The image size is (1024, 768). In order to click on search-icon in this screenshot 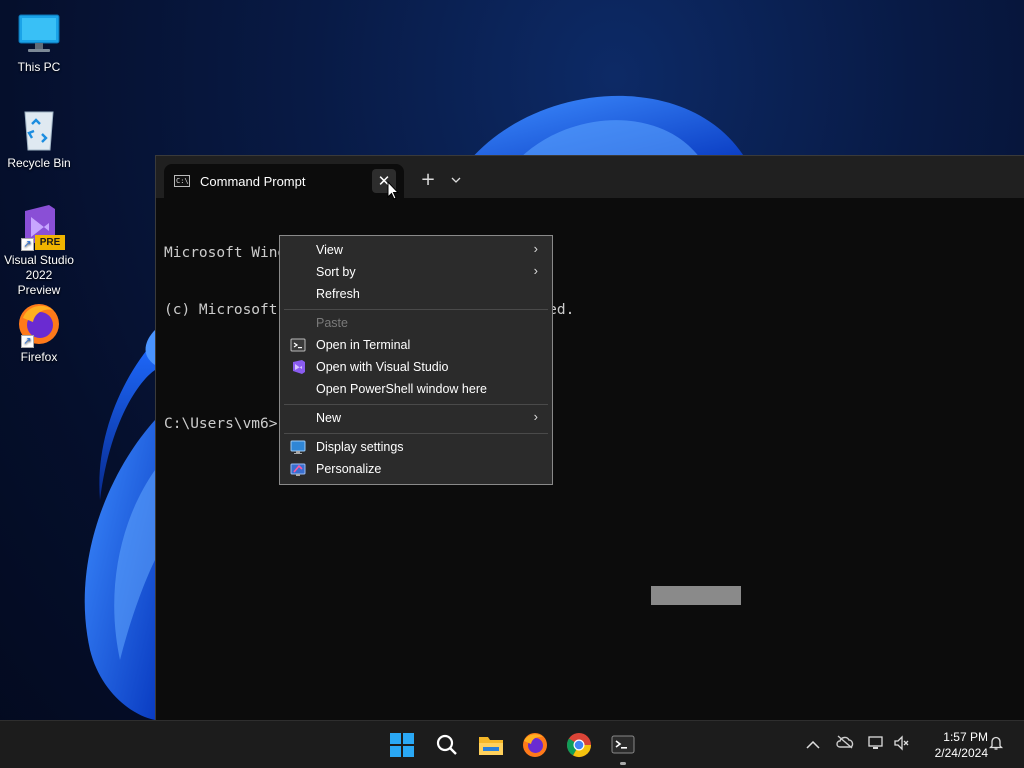, I will do `click(446, 744)`.